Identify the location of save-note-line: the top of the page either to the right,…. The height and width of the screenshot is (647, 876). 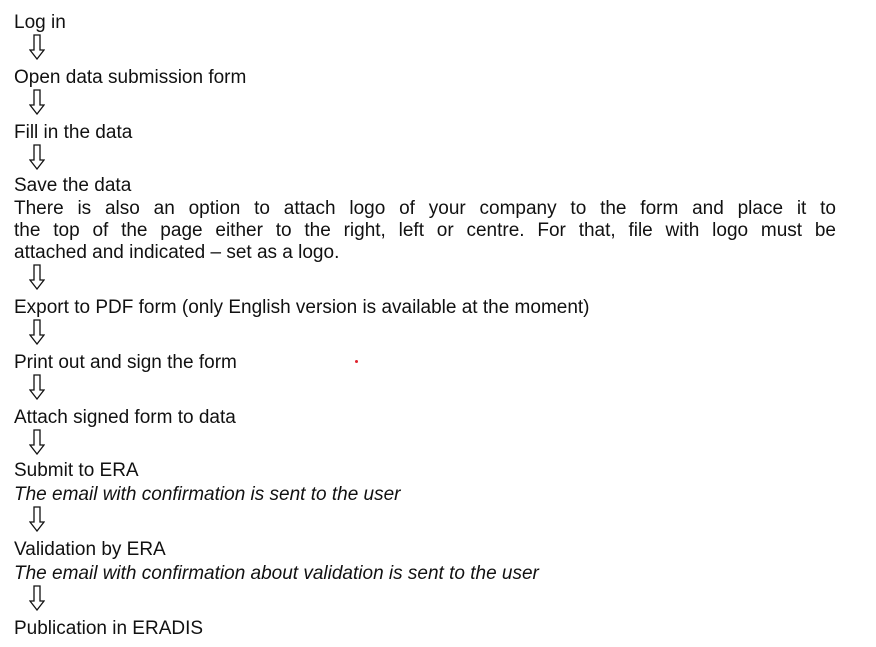
(425, 230).